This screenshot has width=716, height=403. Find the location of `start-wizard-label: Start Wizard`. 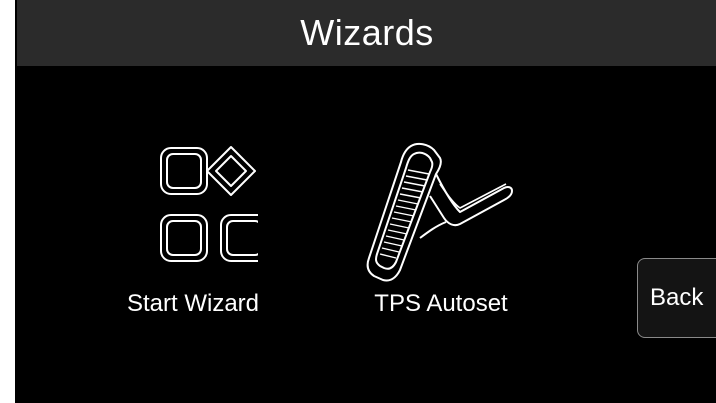

start-wizard-label: Start Wizard is located at coordinates (193, 303).